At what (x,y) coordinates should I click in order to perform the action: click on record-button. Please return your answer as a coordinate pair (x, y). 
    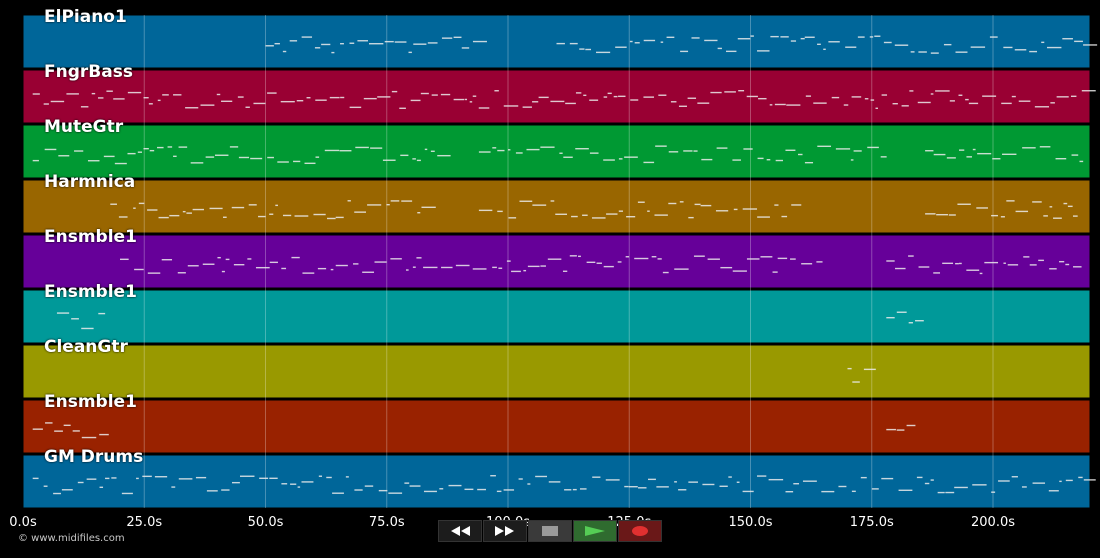
    Looking at the image, I should click on (640, 531).